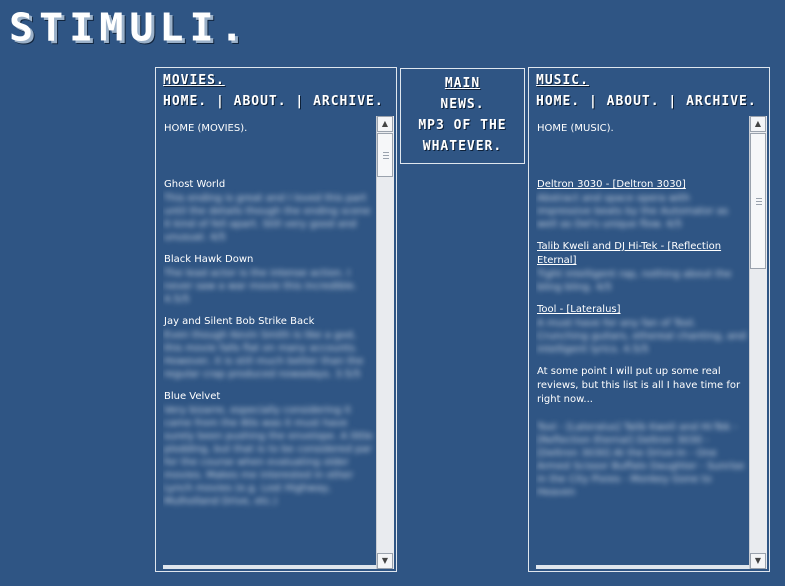 This screenshot has width=785, height=586. I want to click on album-link: Deltron 3030 - [Deltron 3030], so click(642, 185).